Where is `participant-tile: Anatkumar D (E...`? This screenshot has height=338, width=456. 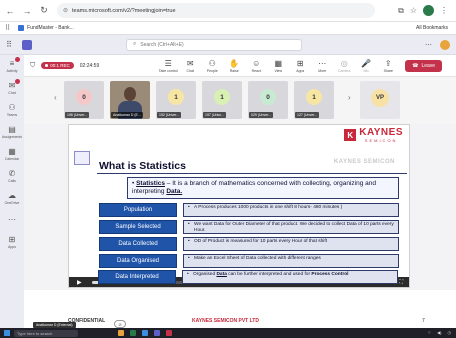
participant-tile: Anatkumar D (E... is located at coordinates (130, 100).